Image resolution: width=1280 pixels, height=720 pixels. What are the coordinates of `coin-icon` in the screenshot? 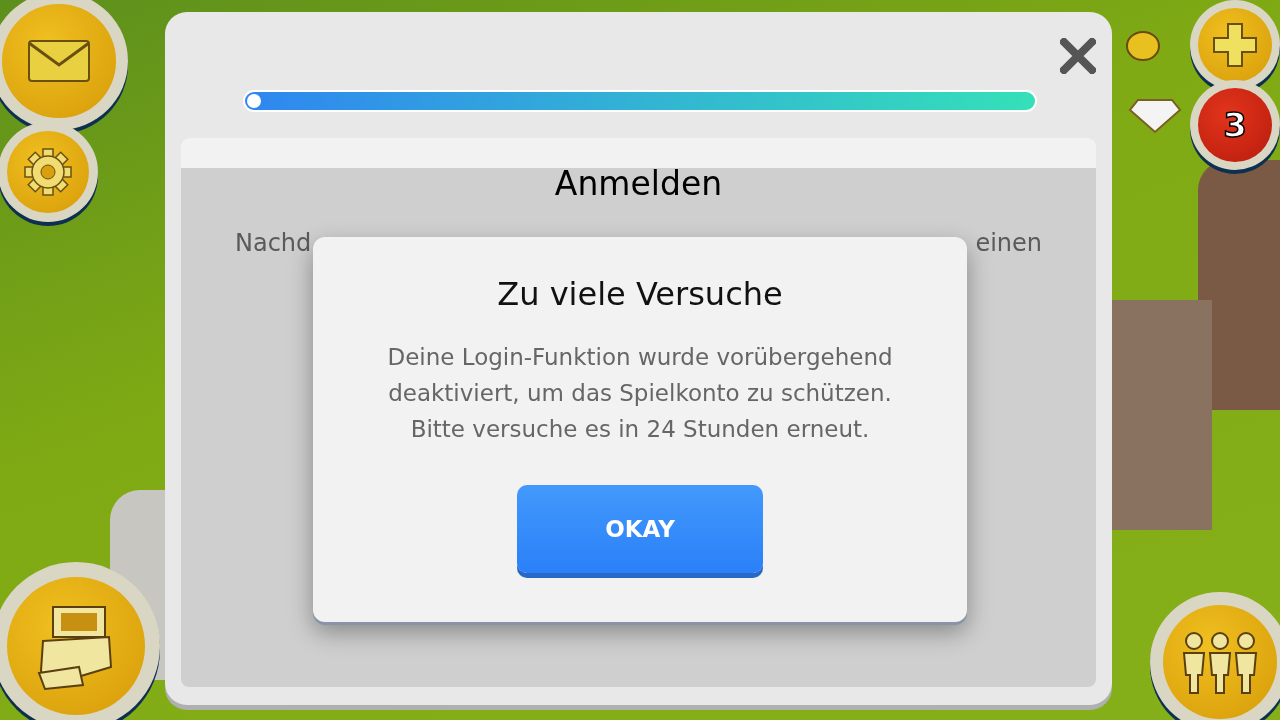 It's located at (1143, 46).